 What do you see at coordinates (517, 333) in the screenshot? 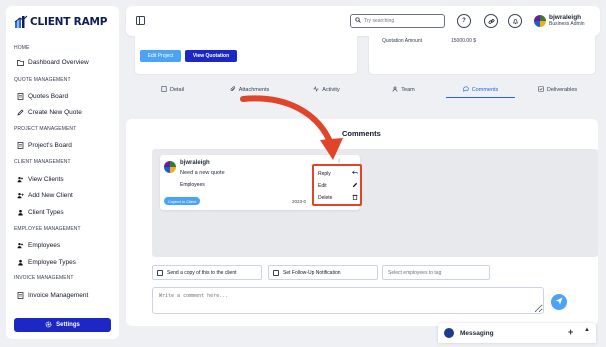
I see `messaging-bar: Messaging + ▲` at bounding box center [517, 333].